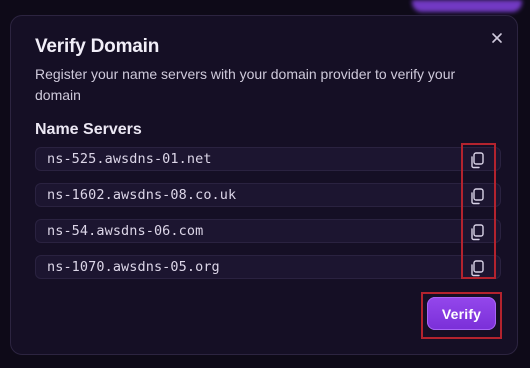 This screenshot has height=368, width=530. Describe the element at coordinates (129, 159) in the screenshot. I see `name-server-value: ns-525.awsdns-01.net` at that location.